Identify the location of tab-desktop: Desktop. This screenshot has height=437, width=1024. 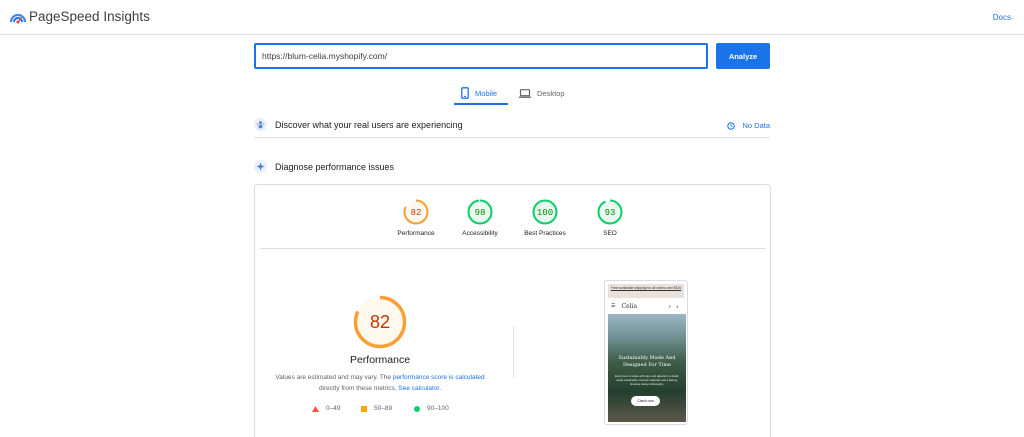
(542, 93).